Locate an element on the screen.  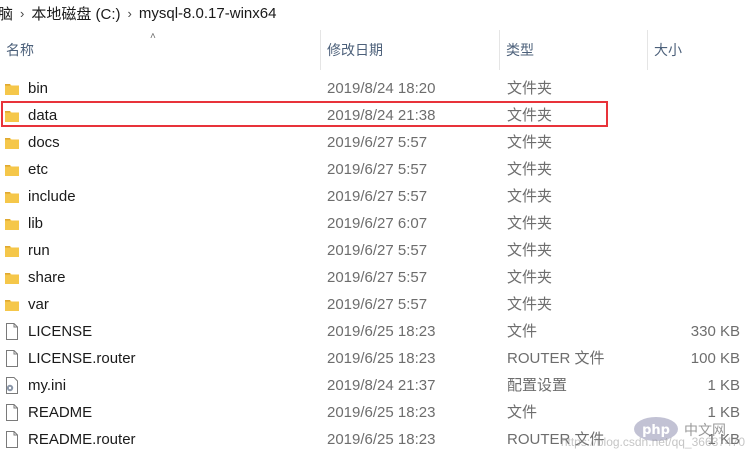
file-row: var 2019/6/27 5:57 文件夹 is located at coordinates (376, 304).